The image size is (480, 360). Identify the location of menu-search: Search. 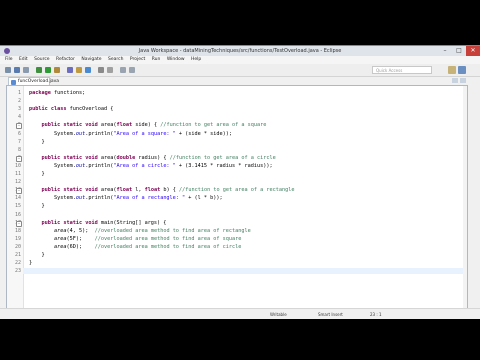
(115, 60).